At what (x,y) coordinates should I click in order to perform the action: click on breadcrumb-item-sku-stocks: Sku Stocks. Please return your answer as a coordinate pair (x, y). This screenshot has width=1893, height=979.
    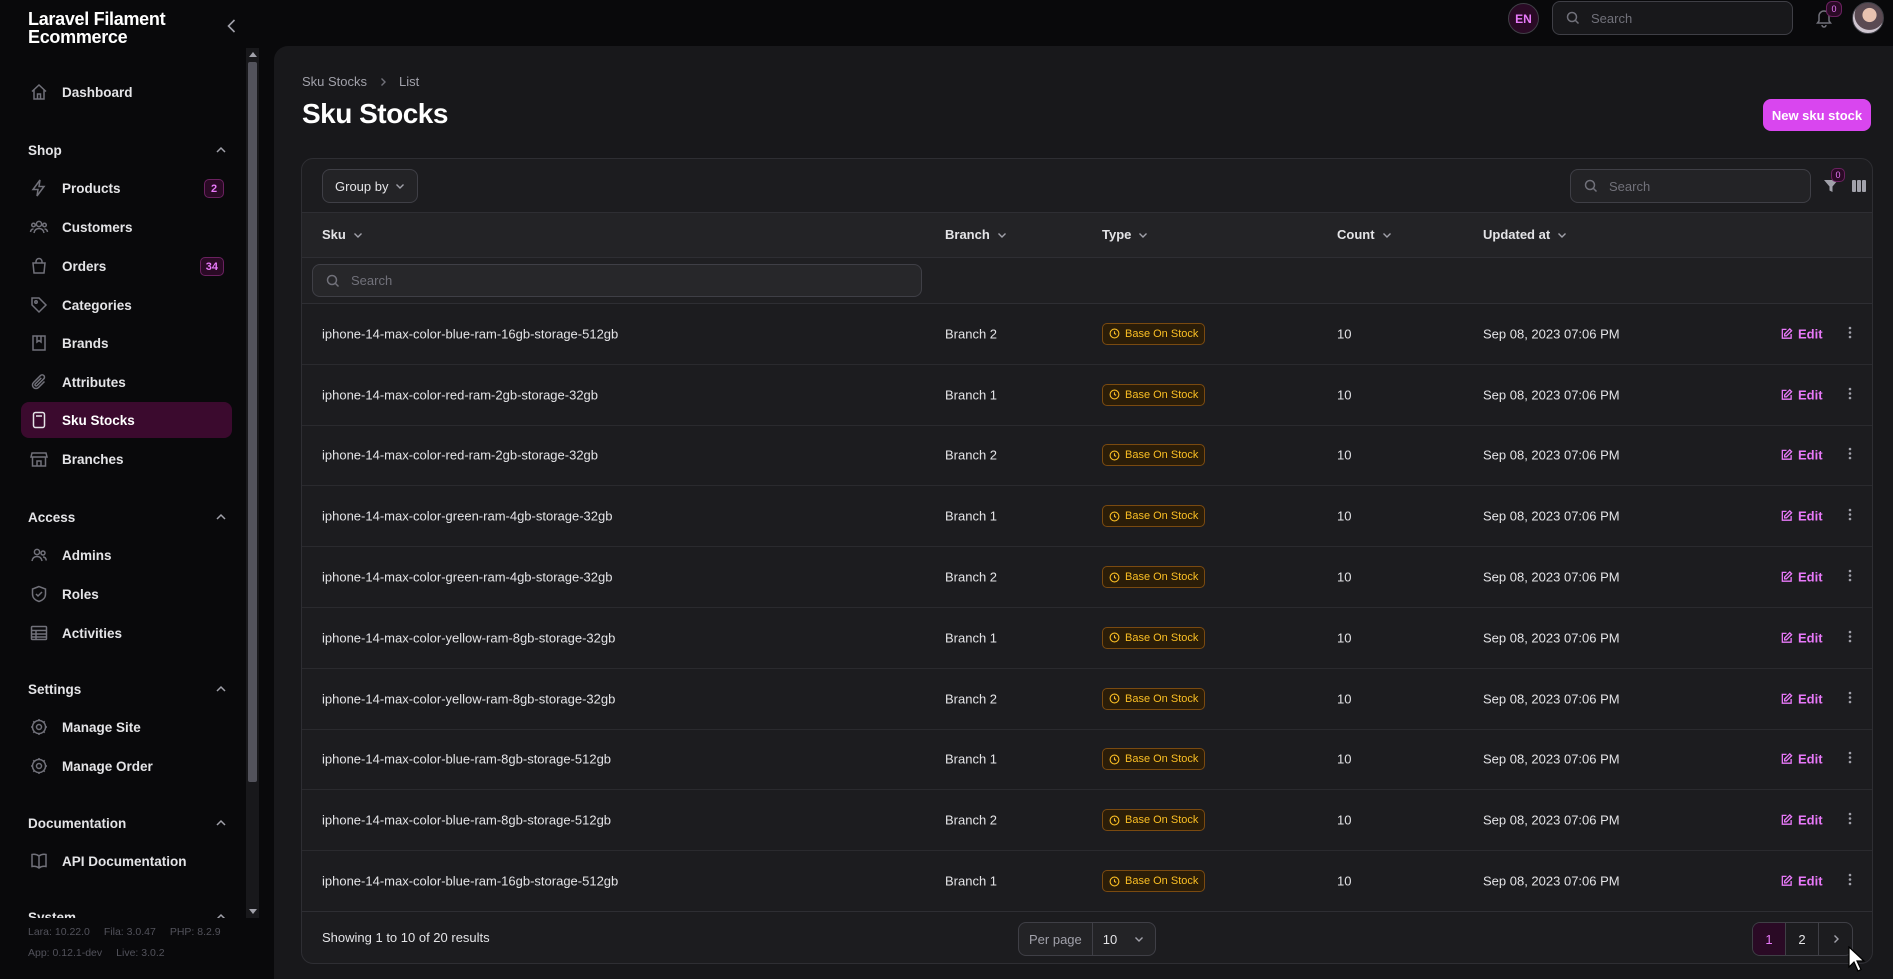
    Looking at the image, I should click on (334, 81).